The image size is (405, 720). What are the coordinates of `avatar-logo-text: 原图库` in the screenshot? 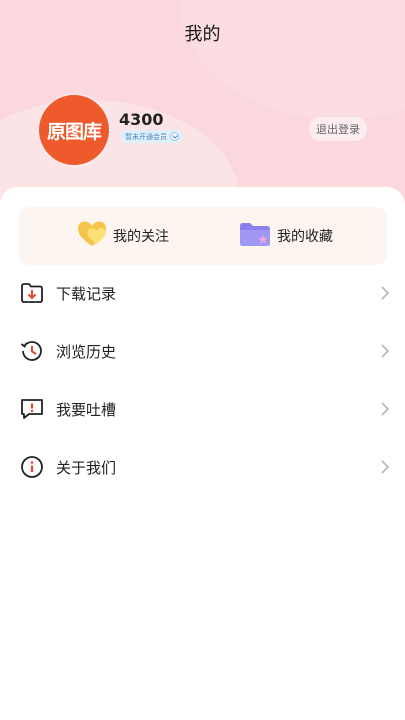 It's located at (74, 131).